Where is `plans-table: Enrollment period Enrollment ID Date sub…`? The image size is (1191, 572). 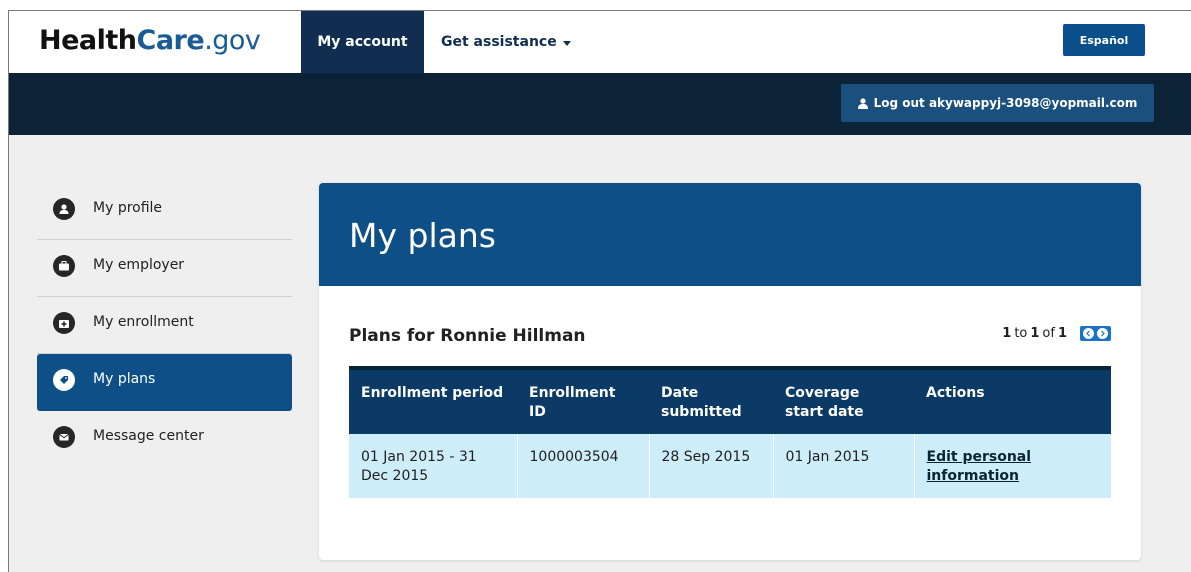 plans-table: Enrollment period Enrollment ID Date sub… is located at coordinates (730, 432).